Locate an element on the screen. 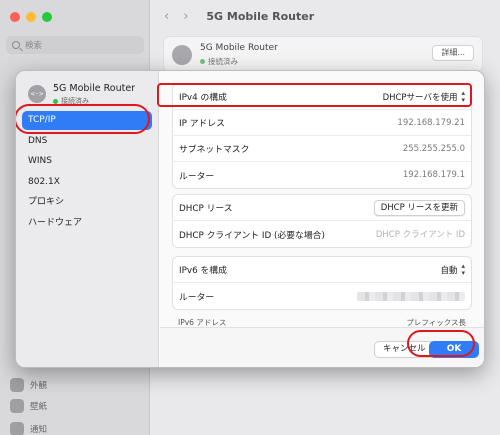 The width and height of the screenshot is (500, 435). router-icon: <·> is located at coordinates (37, 94).